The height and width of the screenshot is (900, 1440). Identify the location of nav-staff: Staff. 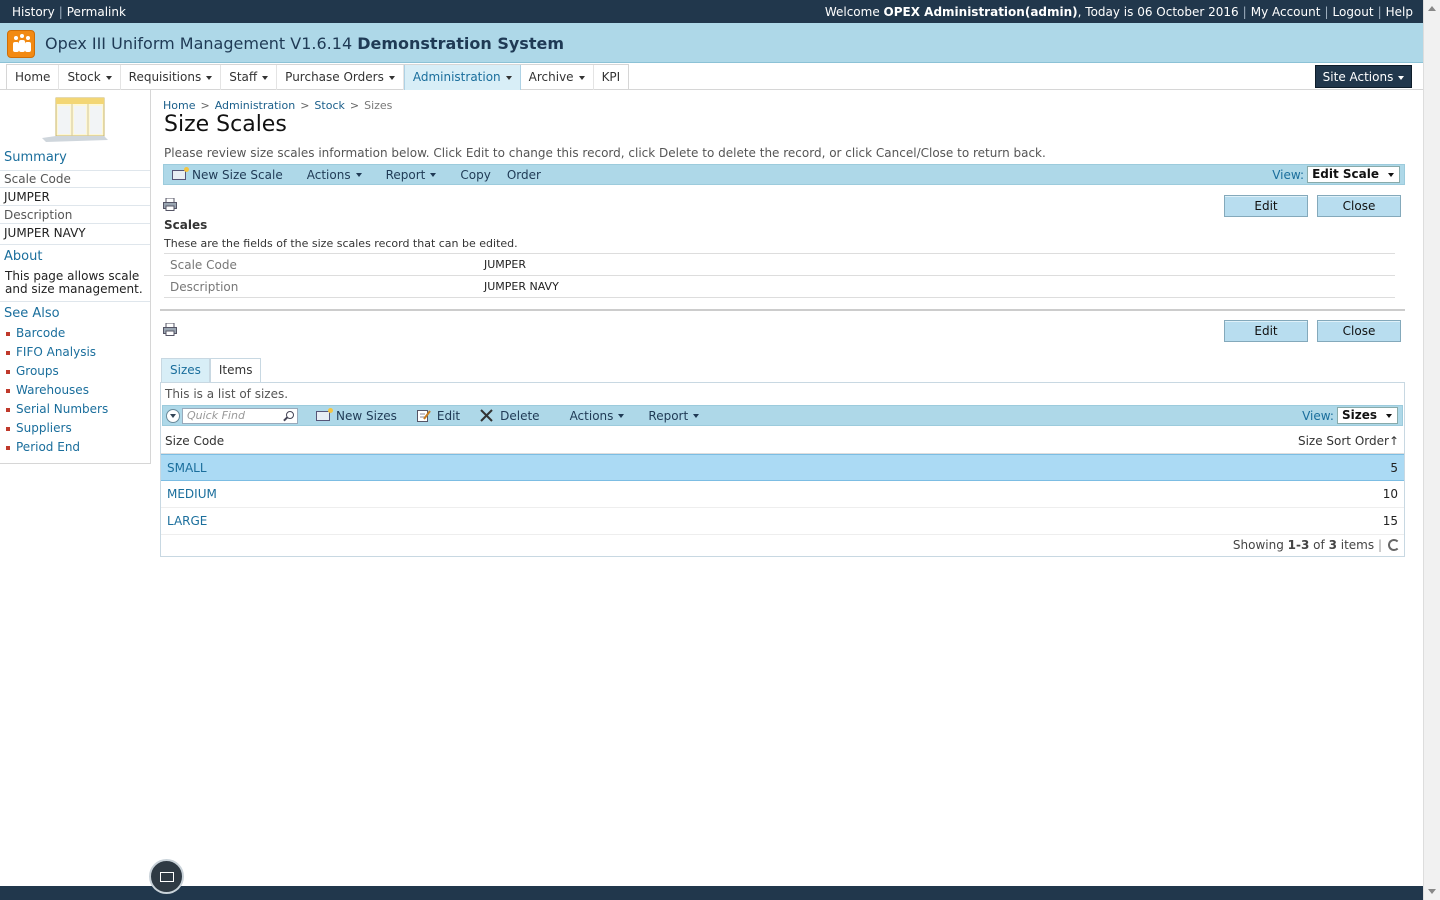
(249, 77).